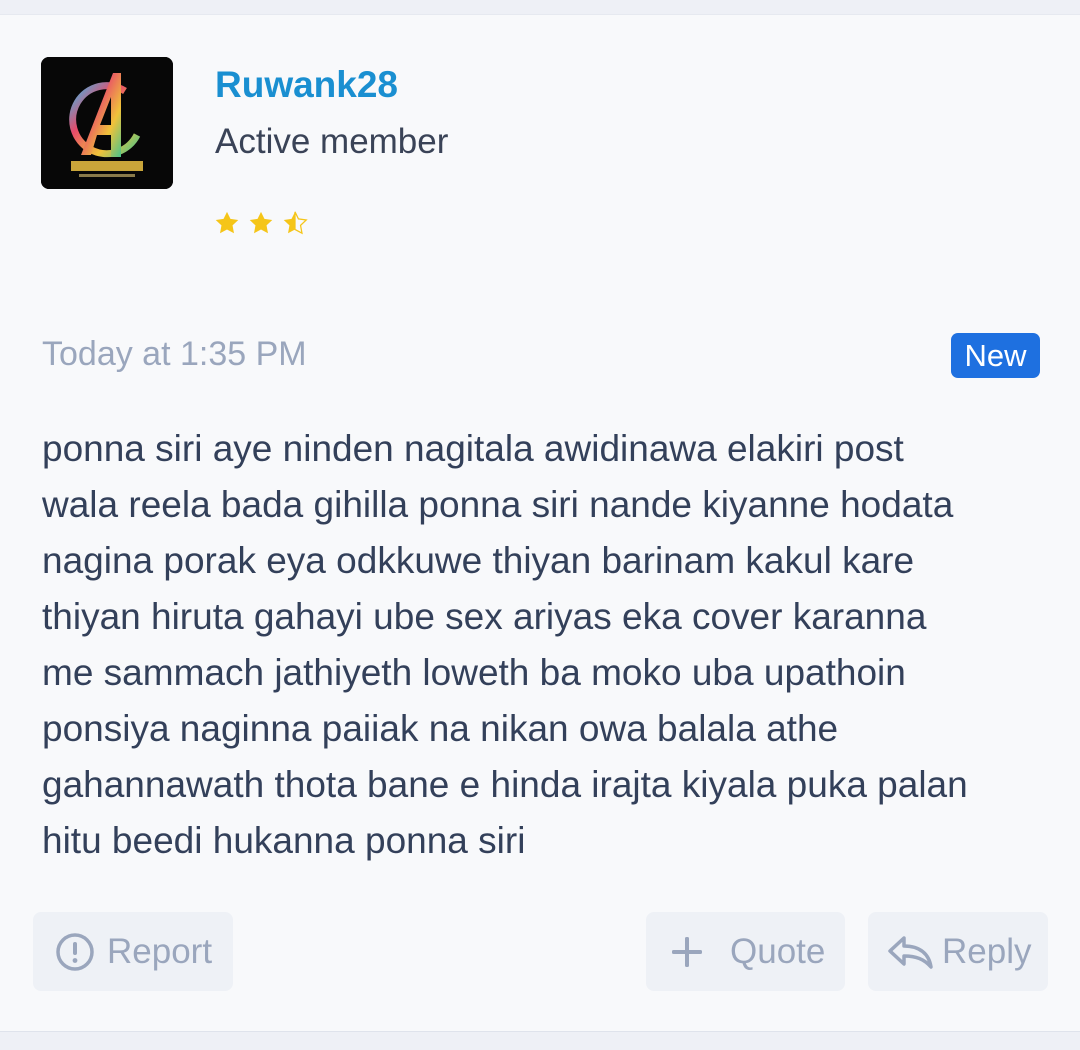 The height and width of the screenshot is (1050, 1080). I want to click on report-button: Report, so click(133, 951).